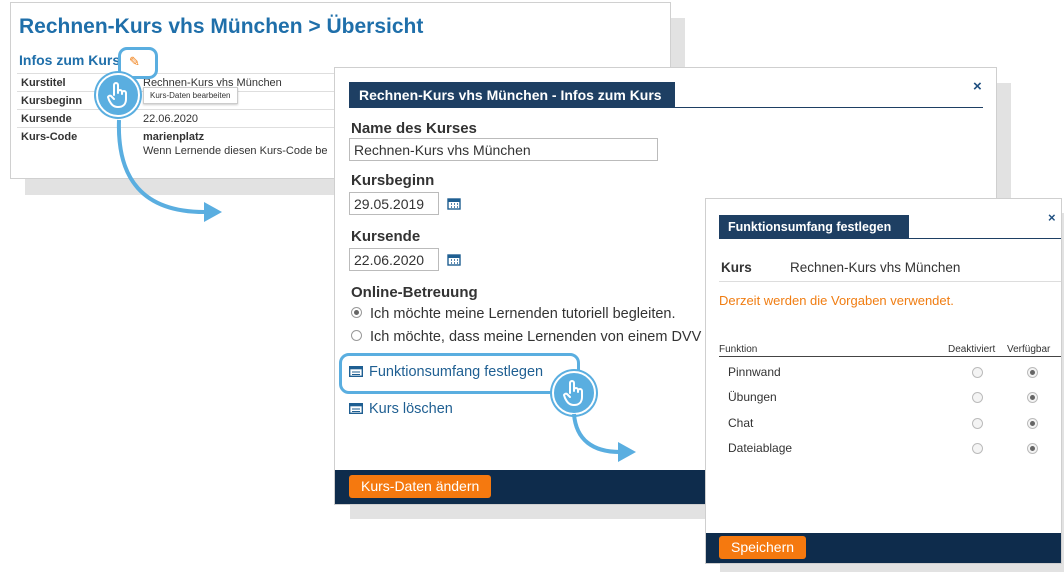  Describe the element at coordinates (356, 312) in the screenshot. I see `radio-selected` at that location.